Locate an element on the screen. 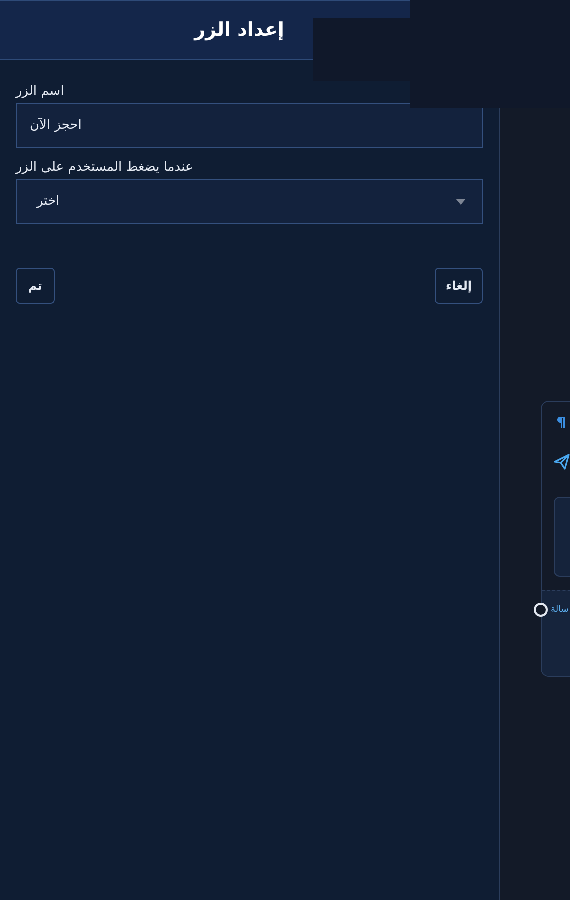 The height and width of the screenshot is (900, 570). caret-icon is located at coordinates (461, 201).